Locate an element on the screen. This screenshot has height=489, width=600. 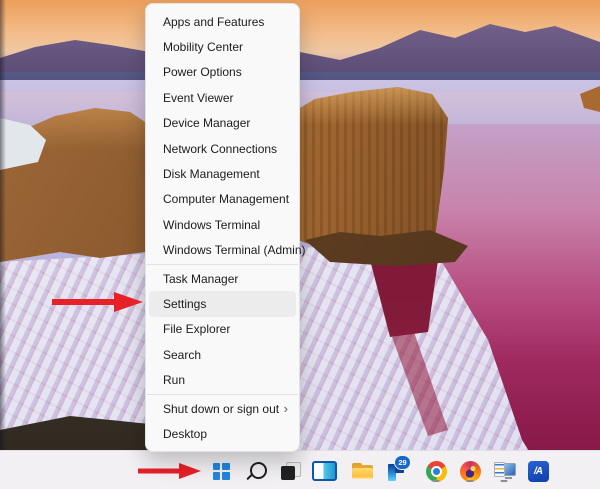
menu-item-windows-terminal: Windows Terminal is located at coordinates (222, 224).